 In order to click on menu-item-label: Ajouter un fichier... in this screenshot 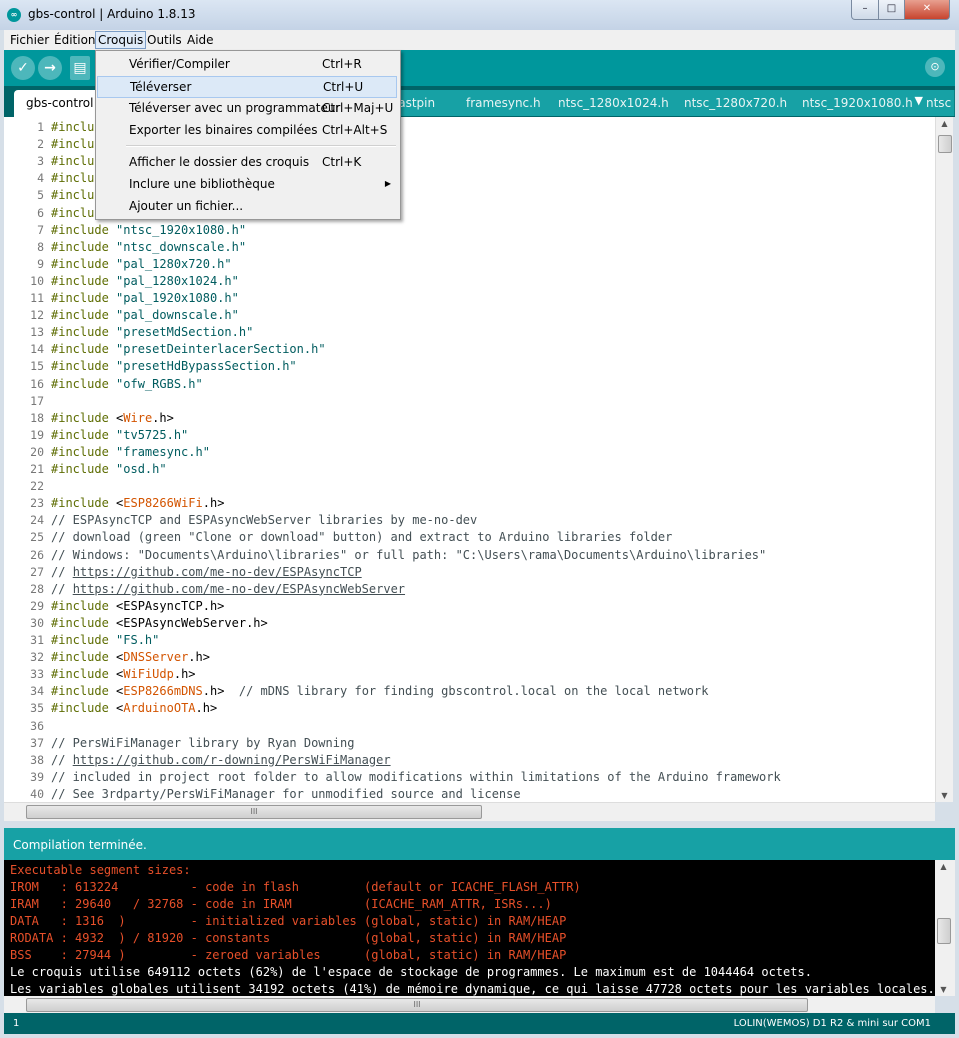, I will do `click(186, 206)`.